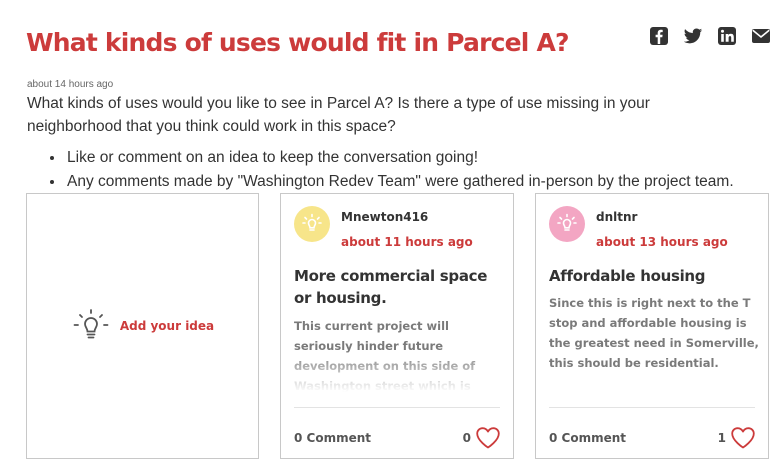 This screenshot has width=779, height=467. Describe the element at coordinates (662, 242) in the screenshot. I see `idea-time: about 13 hours ago` at that location.